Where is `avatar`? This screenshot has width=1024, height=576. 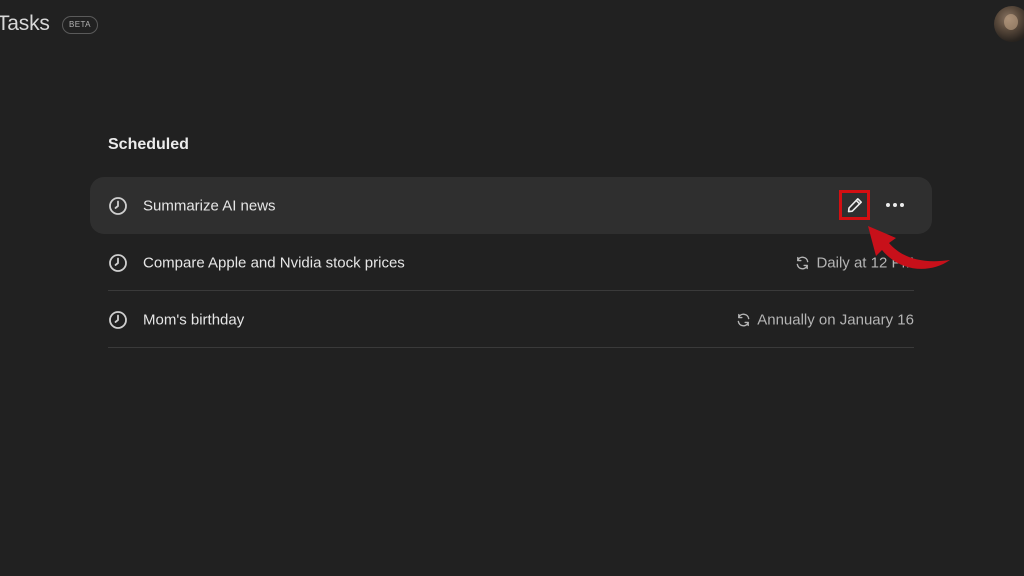 avatar is located at coordinates (1009, 24).